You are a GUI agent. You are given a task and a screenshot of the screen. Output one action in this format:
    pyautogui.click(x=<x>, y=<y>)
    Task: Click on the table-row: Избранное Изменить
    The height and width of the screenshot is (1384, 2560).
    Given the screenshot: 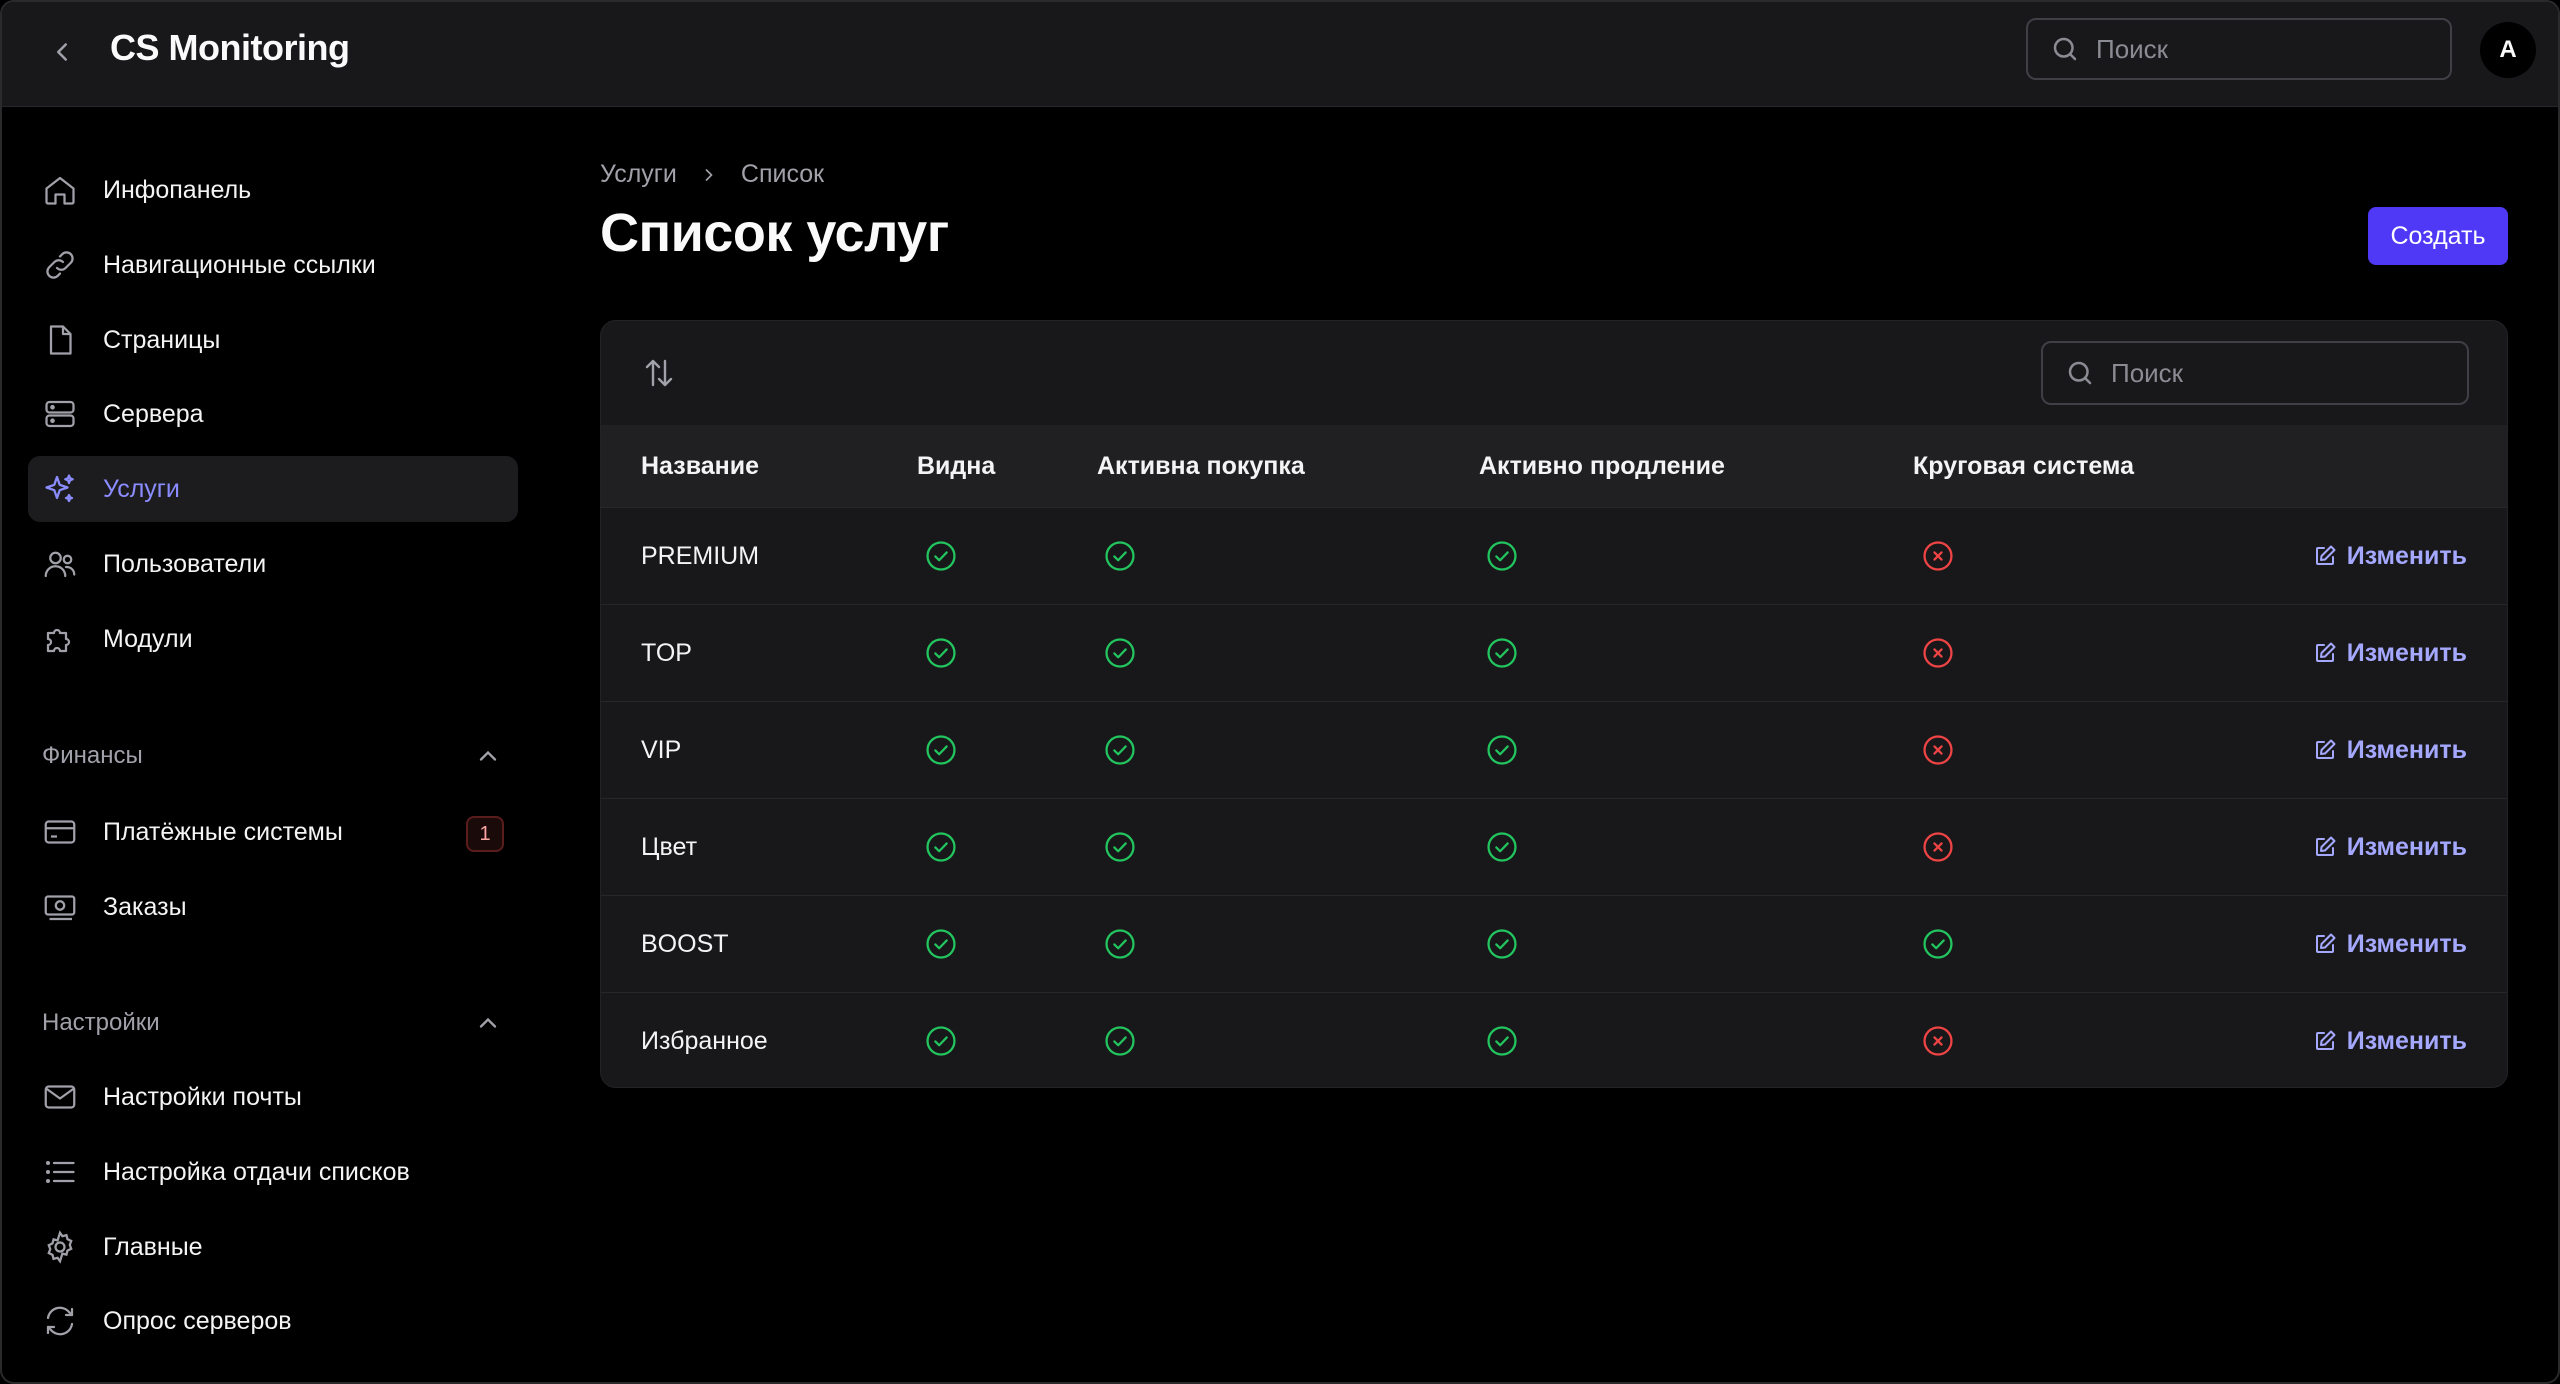 What is the action you would take?
    pyautogui.click(x=1554, y=1040)
    